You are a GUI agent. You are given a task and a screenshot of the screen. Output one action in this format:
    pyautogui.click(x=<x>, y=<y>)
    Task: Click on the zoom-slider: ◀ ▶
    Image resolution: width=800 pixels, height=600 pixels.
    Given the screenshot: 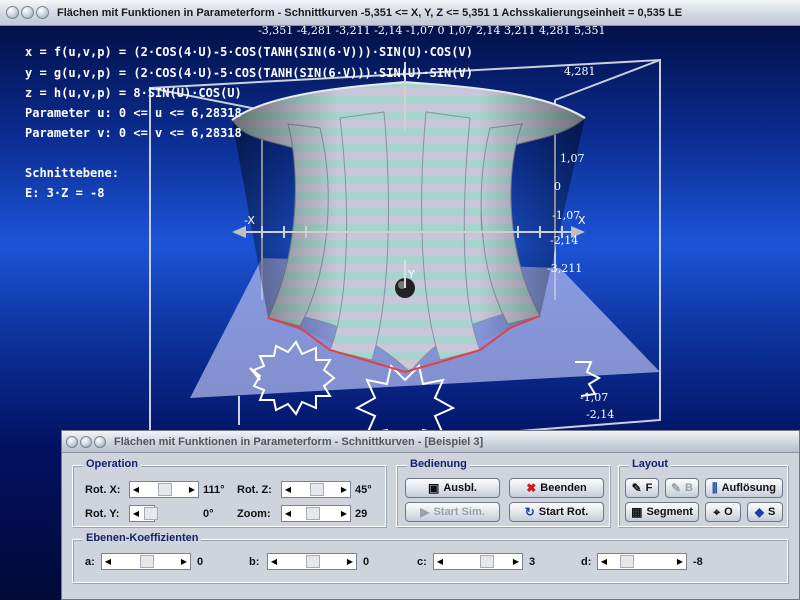 What is the action you would take?
    pyautogui.click(x=316, y=513)
    